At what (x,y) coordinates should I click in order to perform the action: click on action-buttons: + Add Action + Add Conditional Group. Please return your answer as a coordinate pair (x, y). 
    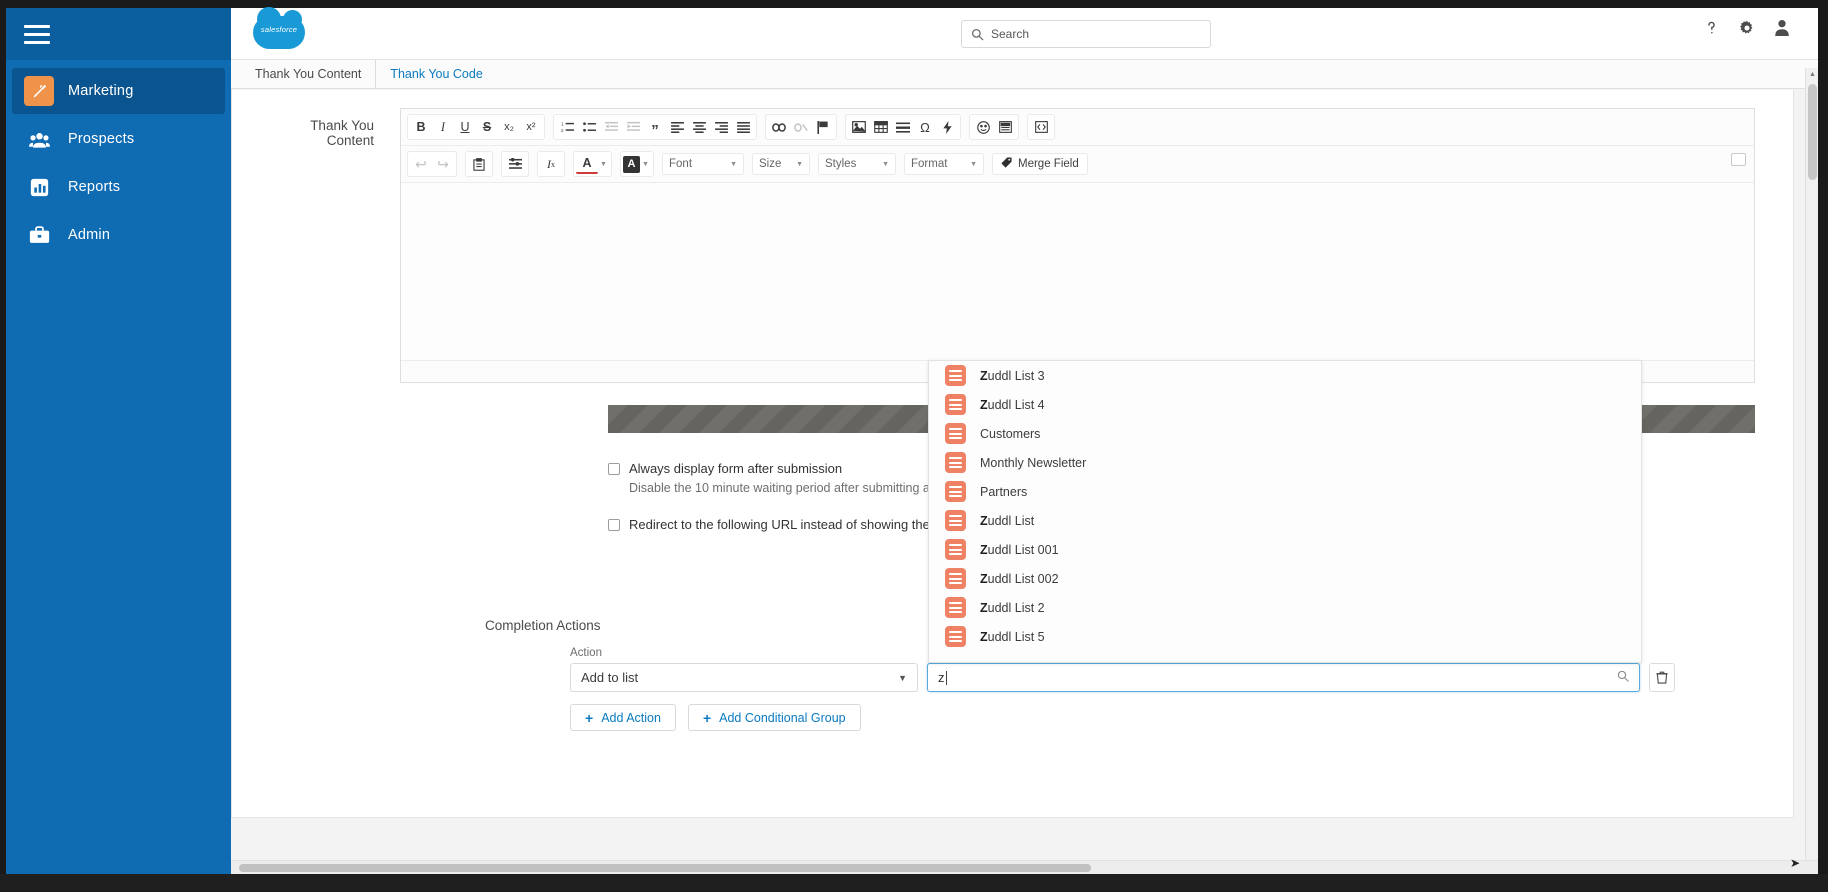
    Looking at the image, I should click on (715, 717).